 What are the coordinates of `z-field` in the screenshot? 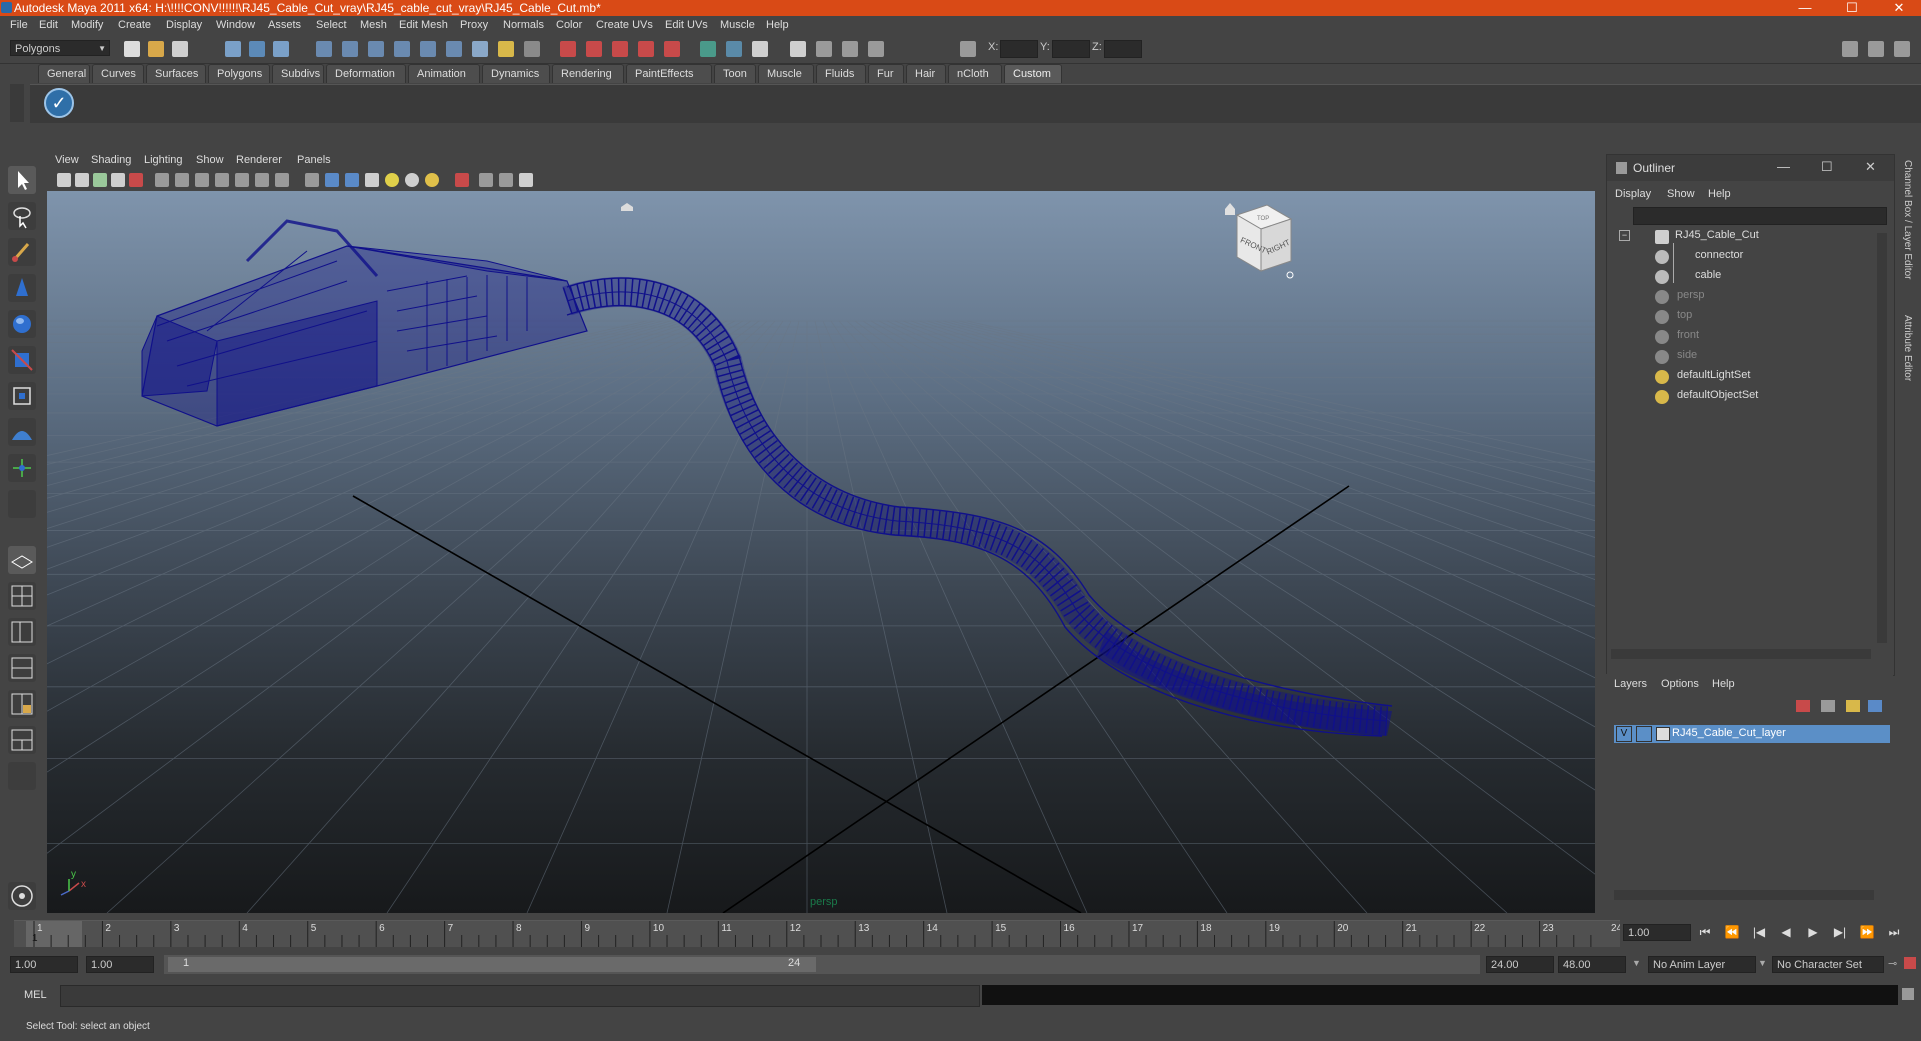 It's located at (1123, 49).